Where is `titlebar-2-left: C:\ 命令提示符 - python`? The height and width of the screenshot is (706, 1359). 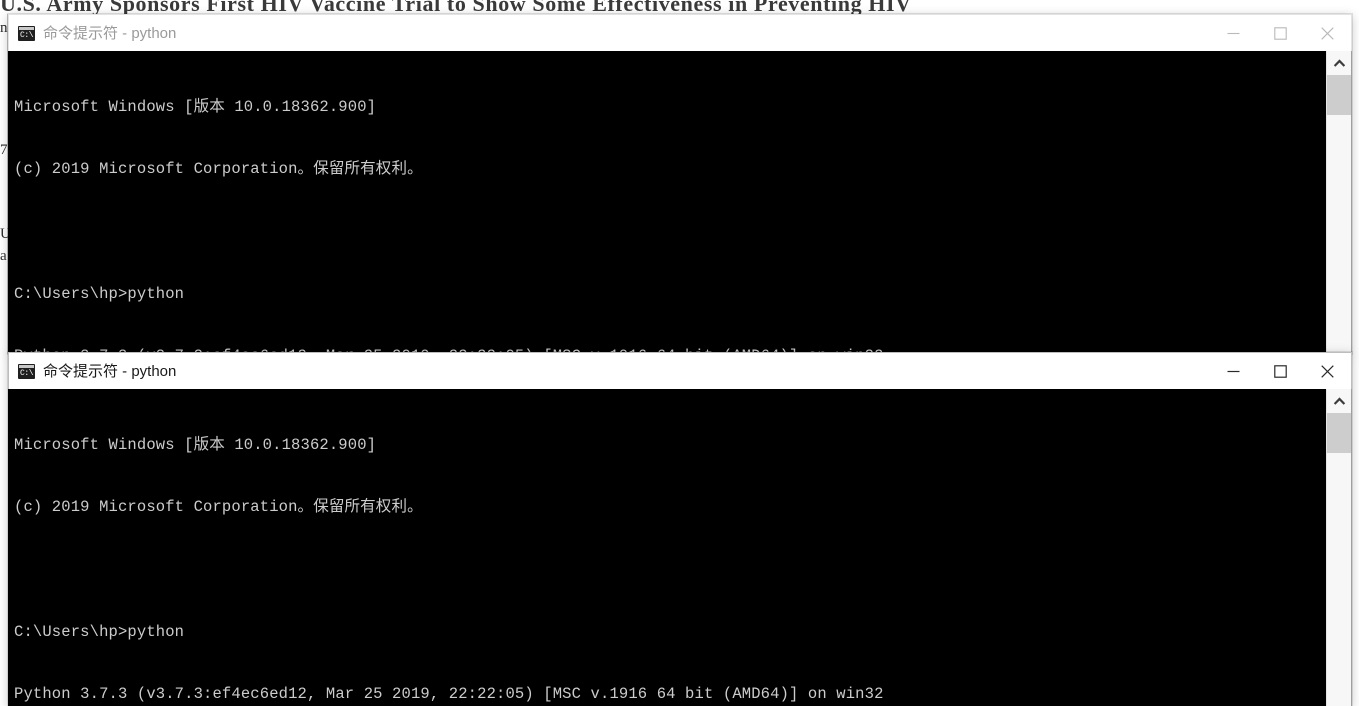
titlebar-2-left: C:\ 命令提示符 - python is located at coordinates (609, 371).